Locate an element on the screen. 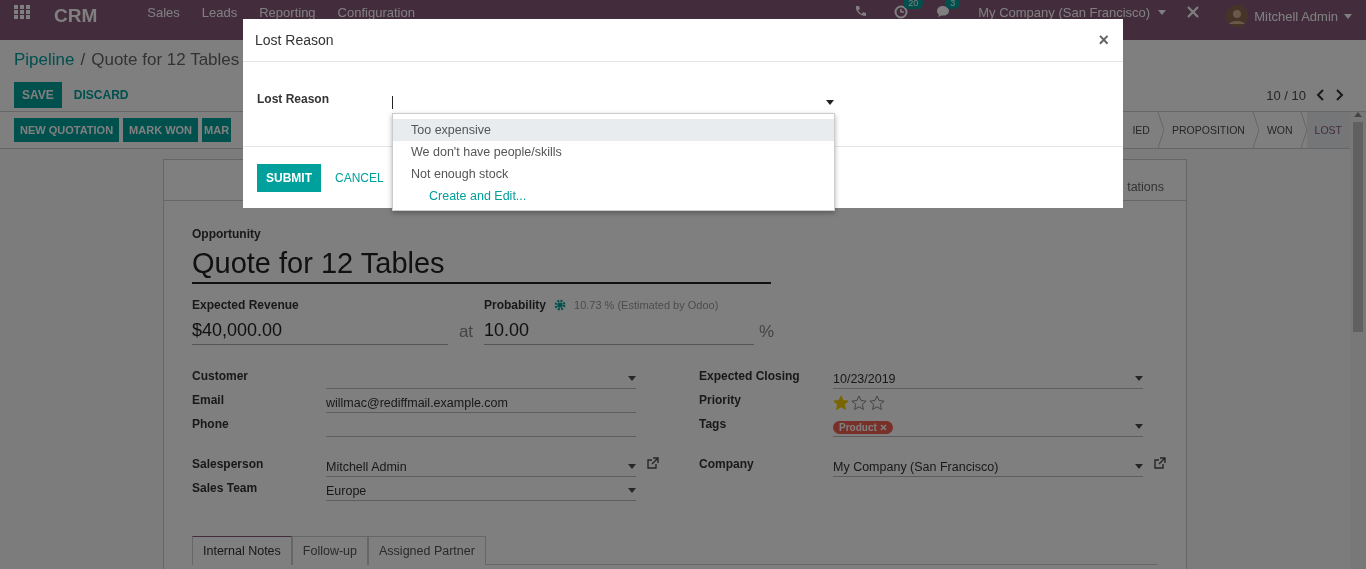 The height and width of the screenshot is (569, 1366). field-label: Salesperson is located at coordinates (228, 464).